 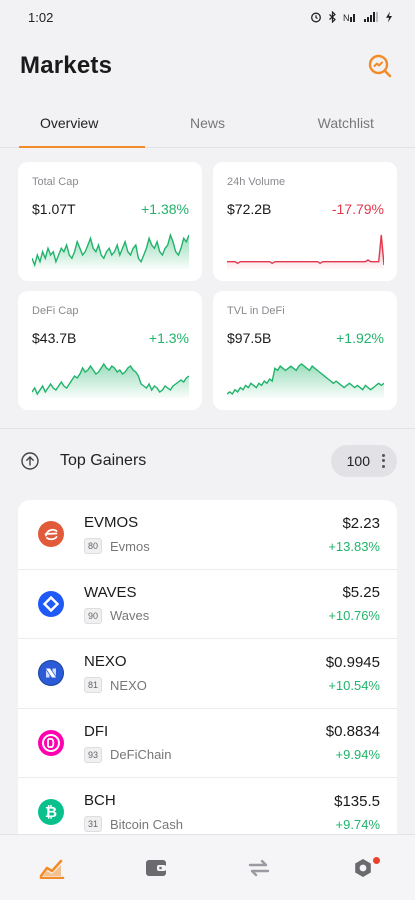 I want to click on waves-icon, so click(x=51, y=603).